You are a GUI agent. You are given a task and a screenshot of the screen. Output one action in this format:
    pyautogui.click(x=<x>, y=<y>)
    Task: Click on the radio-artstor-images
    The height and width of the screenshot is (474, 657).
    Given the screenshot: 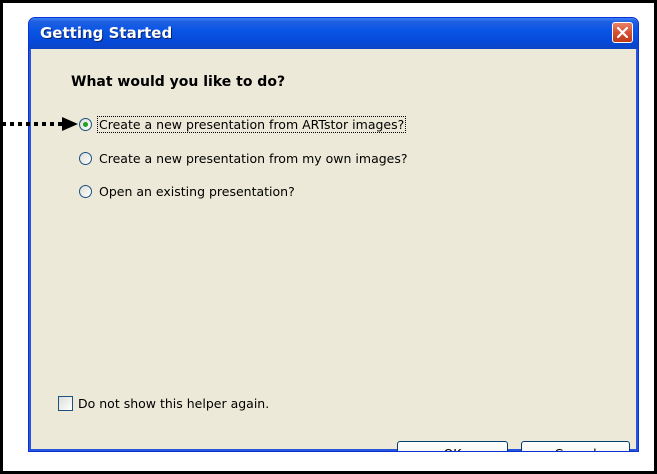 What is the action you would take?
    pyautogui.click(x=85, y=124)
    